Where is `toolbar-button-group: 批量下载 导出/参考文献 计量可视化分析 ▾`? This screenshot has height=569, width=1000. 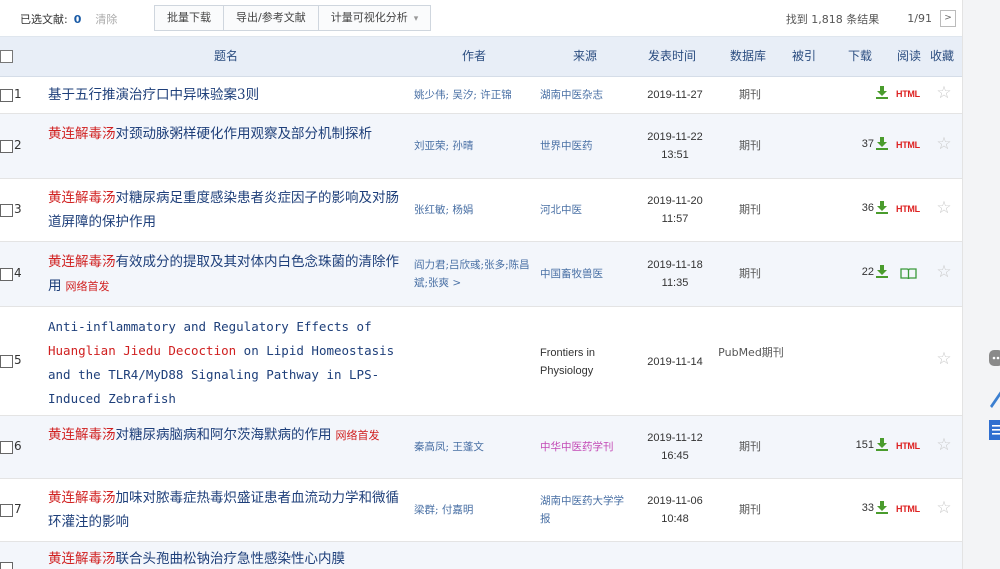 toolbar-button-group: 批量下载 导出/参考文献 计量可视化分析 ▾ is located at coordinates (293, 18).